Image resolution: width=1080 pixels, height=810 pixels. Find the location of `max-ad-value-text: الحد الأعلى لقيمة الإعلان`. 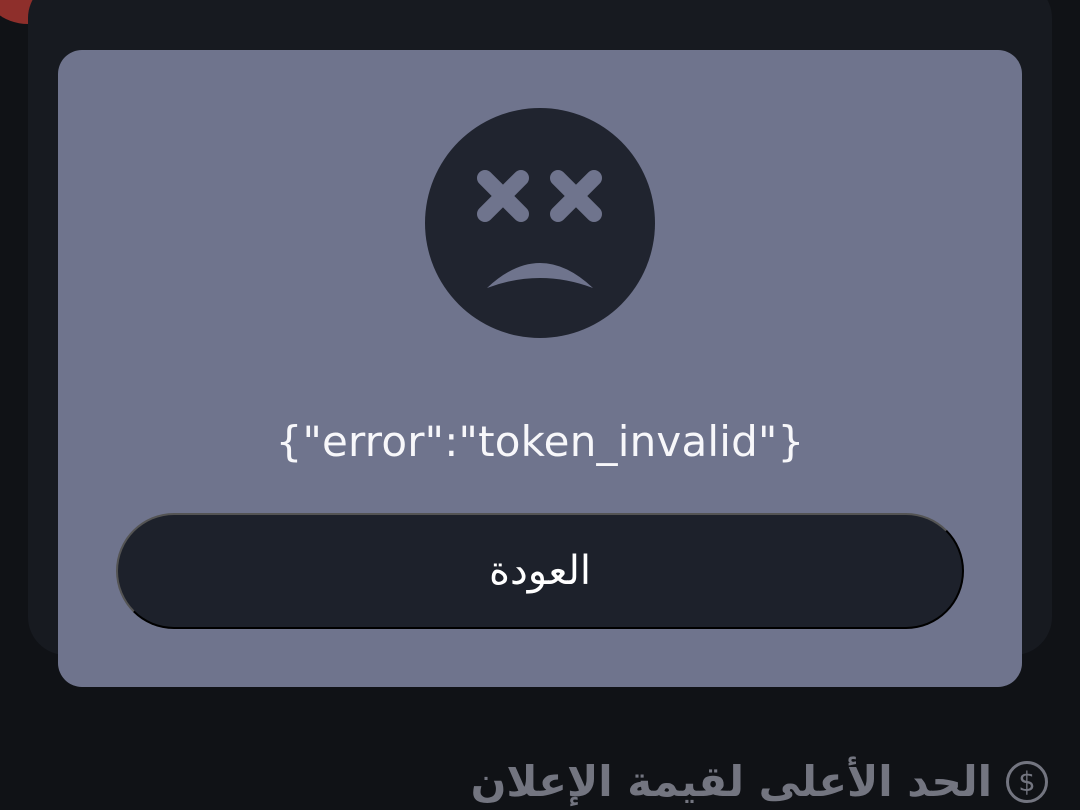

max-ad-value-text: الحد الأعلى لقيمة الإعلان is located at coordinates (731, 781).